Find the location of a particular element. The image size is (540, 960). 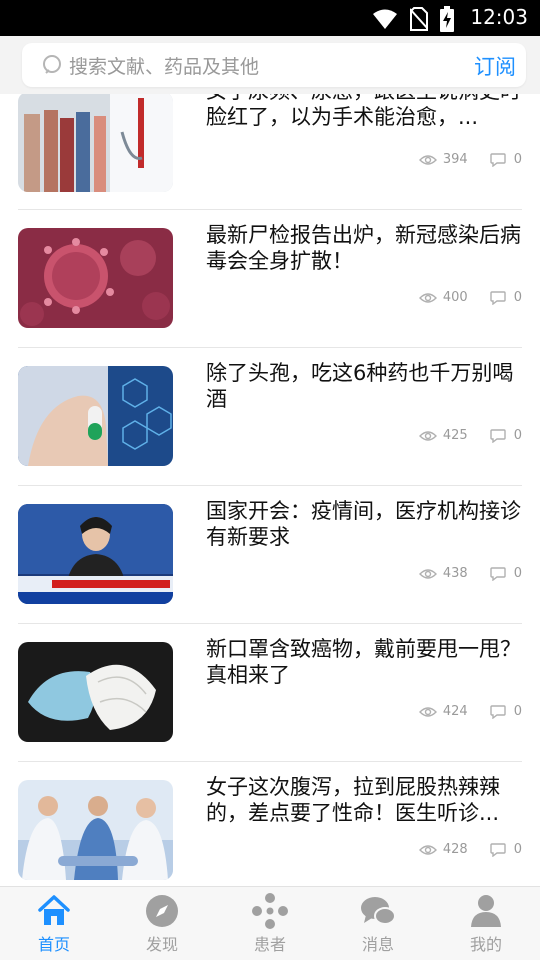

article-item: 新口罩含致癌物，戴前要甩一甩？真相来了 424 0 is located at coordinates (270, 693).